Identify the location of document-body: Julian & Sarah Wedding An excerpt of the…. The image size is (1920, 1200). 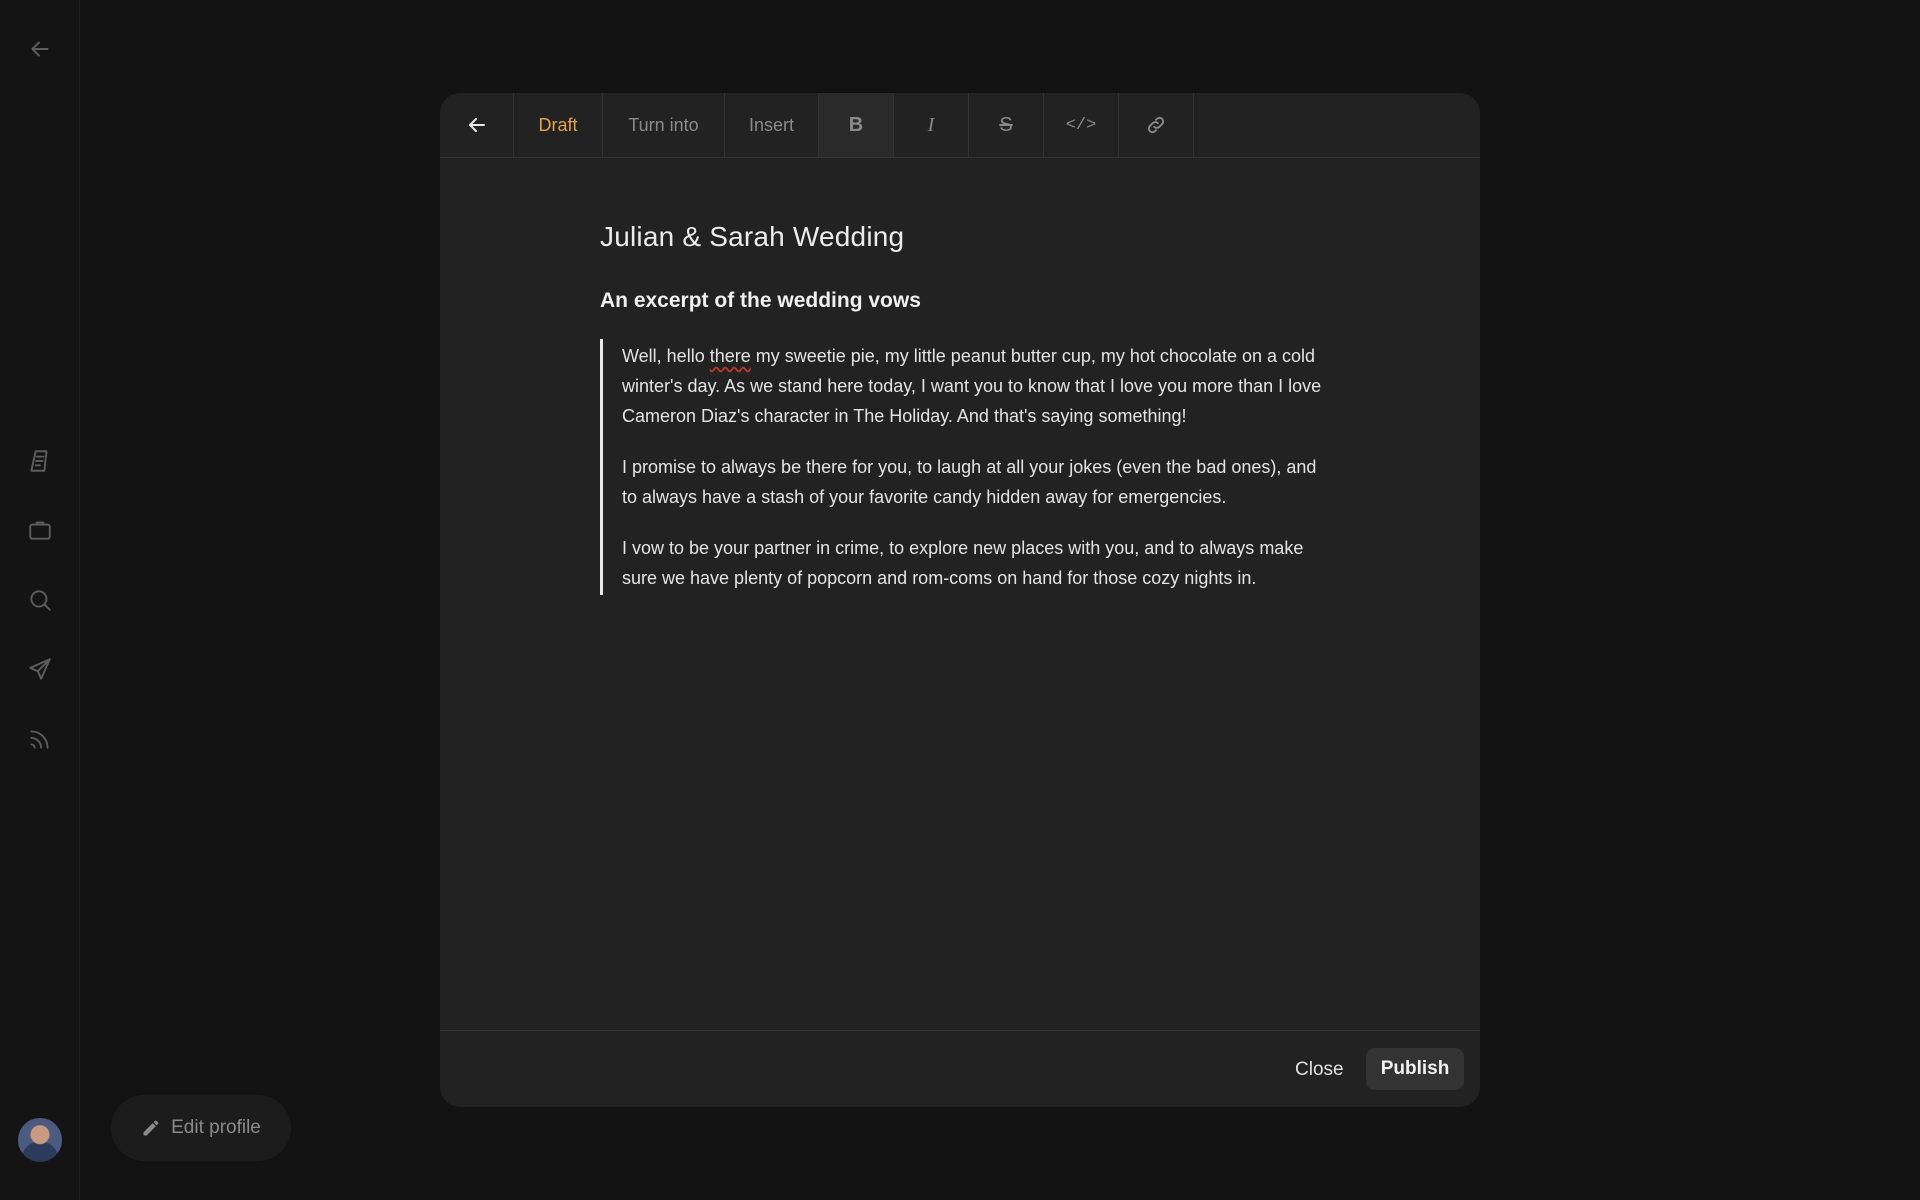
(965, 408).